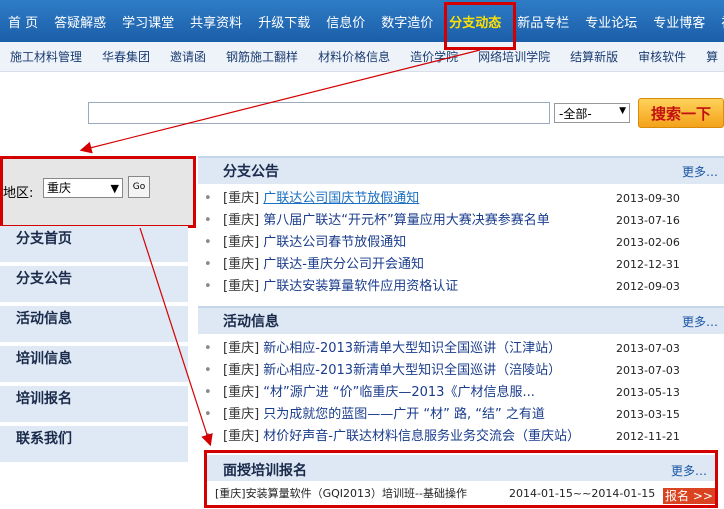 The image size is (724, 509). Describe the element at coordinates (94, 364) in the screenshot. I see `sidebar-item-training-info: 培训信息` at that location.